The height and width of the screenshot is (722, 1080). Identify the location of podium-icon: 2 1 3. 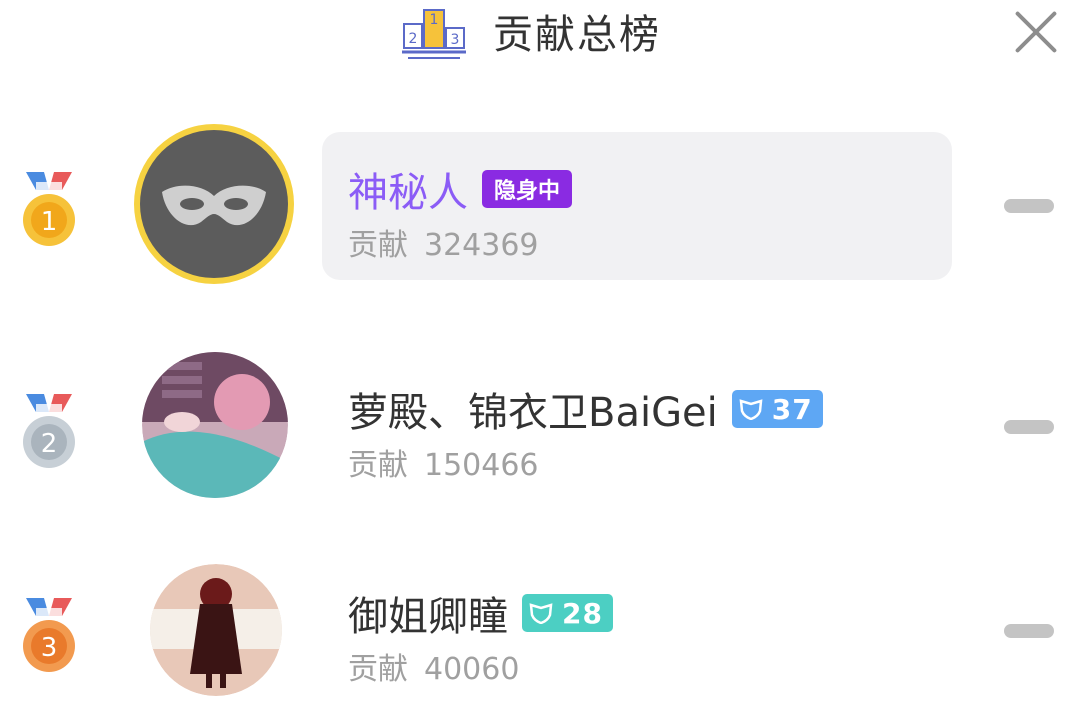
(434, 34).